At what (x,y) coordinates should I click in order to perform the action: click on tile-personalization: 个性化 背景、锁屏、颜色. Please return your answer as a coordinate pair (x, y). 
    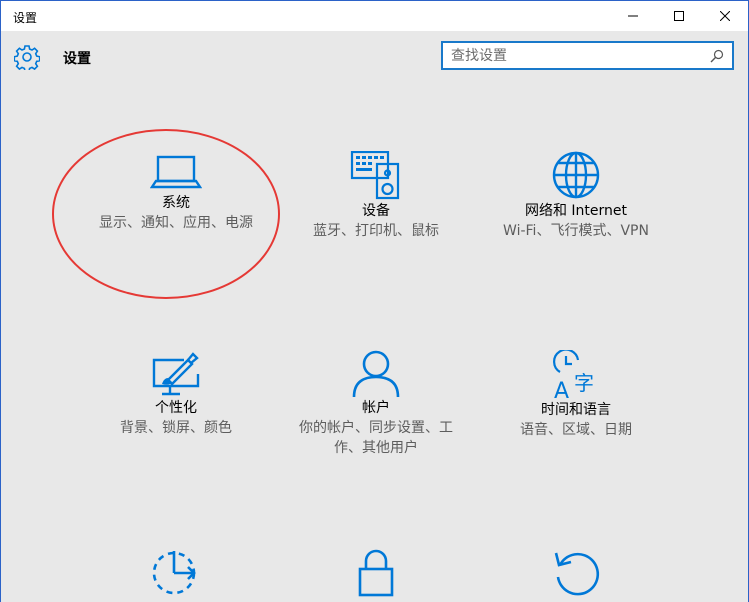
    Looking at the image, I should click on (176, 394).